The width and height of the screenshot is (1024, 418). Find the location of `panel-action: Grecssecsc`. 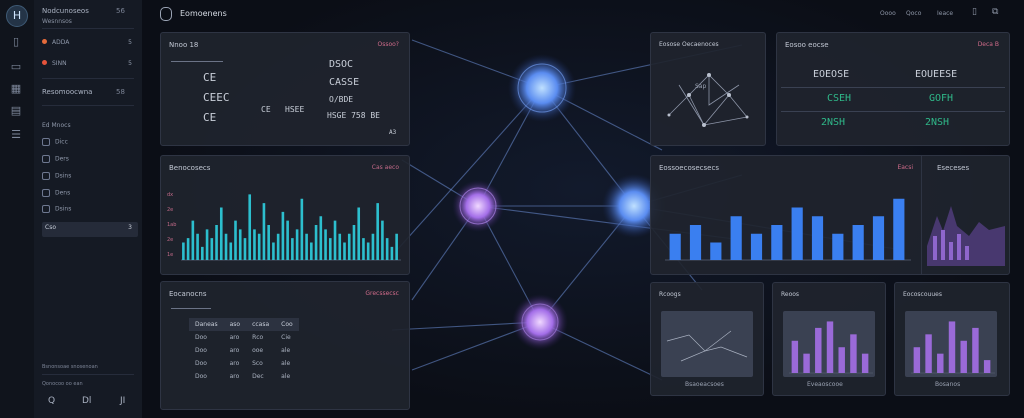

panel-action: Grecssecsc is located at coordinates (382, 293).